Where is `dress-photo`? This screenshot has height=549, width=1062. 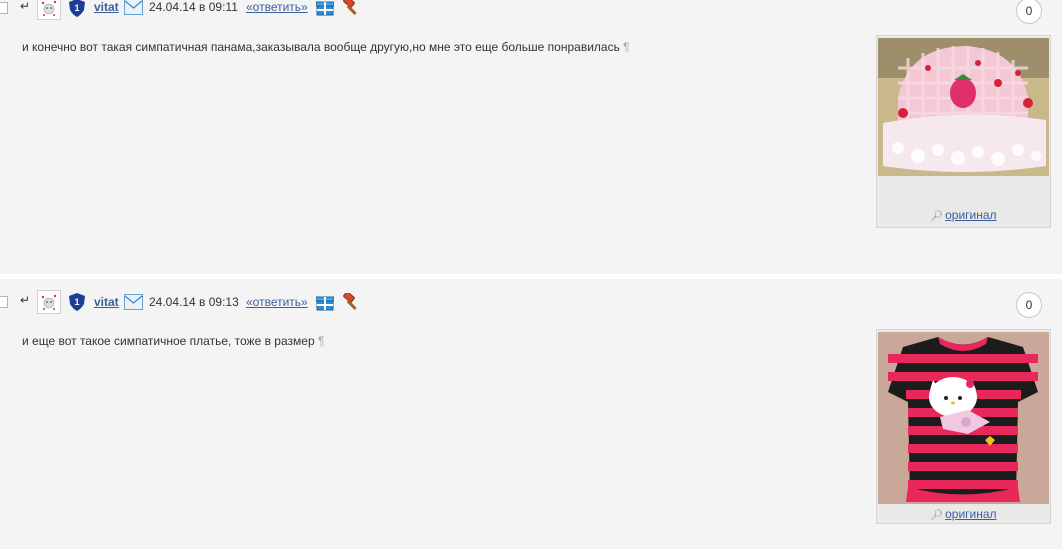 dress-photo is located at coordinates (963, 418).